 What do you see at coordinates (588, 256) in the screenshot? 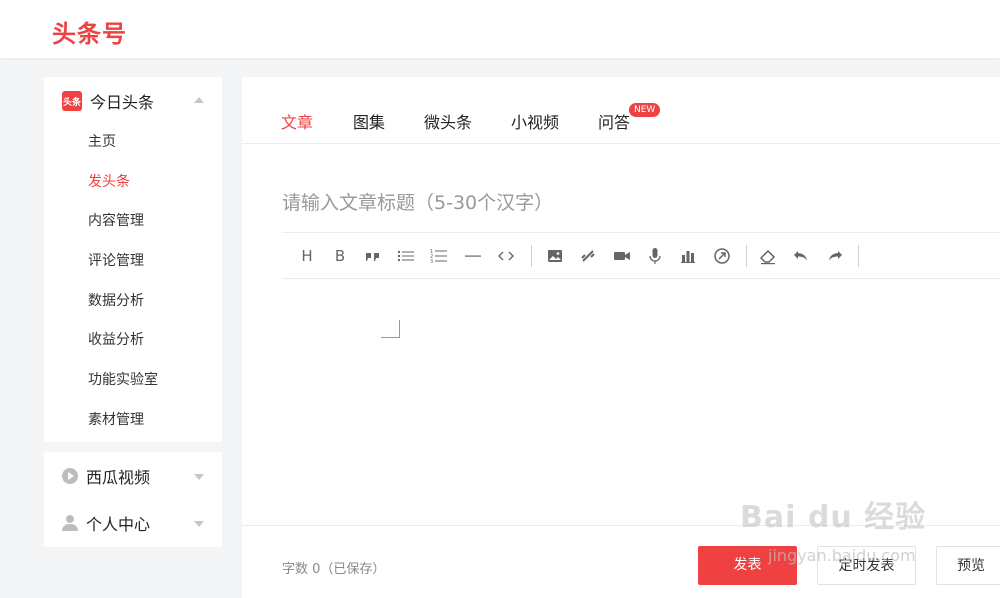
I see `link-icon` at bounding box center [588, 256].